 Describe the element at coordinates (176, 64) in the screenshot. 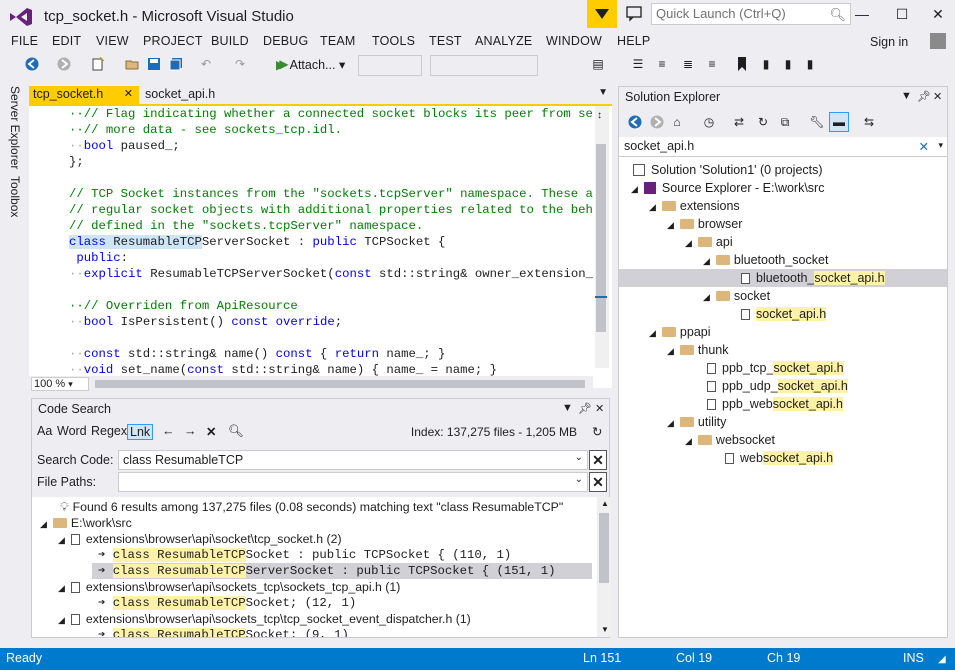

I see `save-all-icon` at that location.